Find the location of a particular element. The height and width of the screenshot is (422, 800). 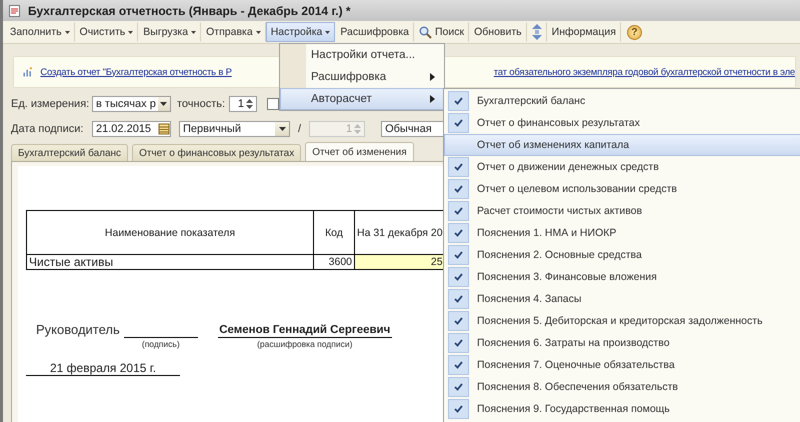

report-tab: Отчет о финансовых результатах is located at coordinates (217, 152).